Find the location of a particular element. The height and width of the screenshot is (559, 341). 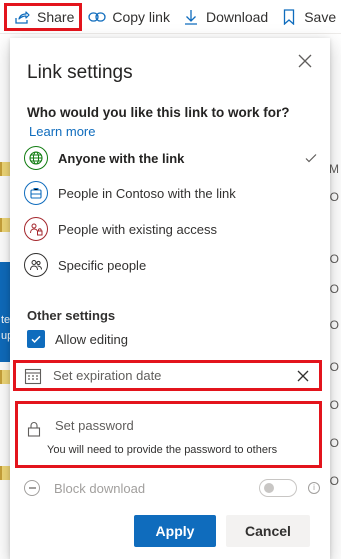

allow-editing-label: Allow editing is located at coordinates (91, 339).